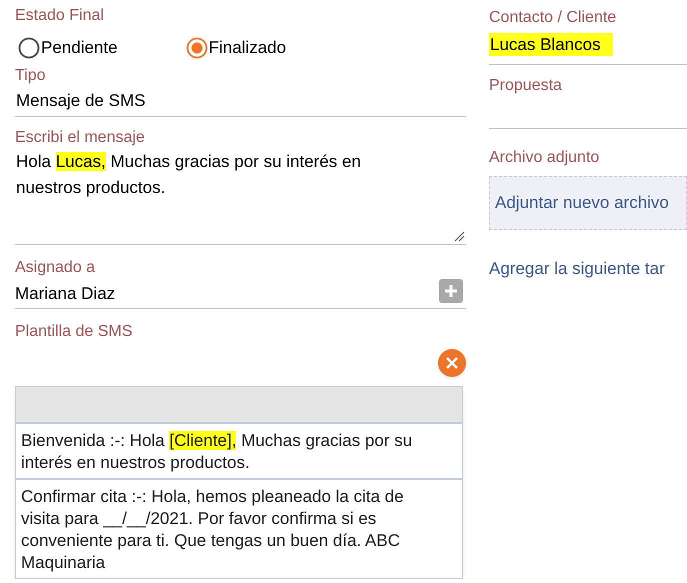  Describe the element at coordinates (239, 529) in the screenshot. I see `template-option: Confirmar cita :-: Hola, hemos pleaneado la cita de visita para __/__/2021. Por favor confirma si es conveniente para ti. Que tengas un buen día. ABC Maquinaria` at that location.